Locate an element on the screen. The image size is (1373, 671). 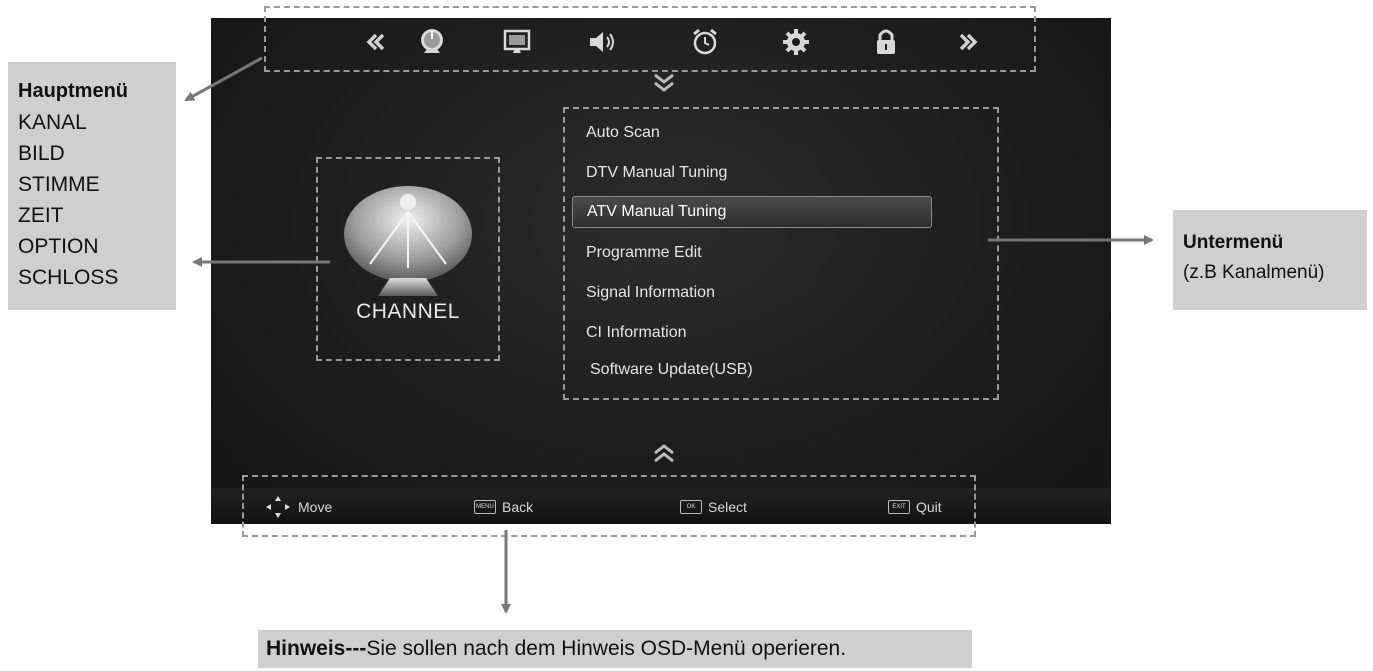
submenu-note: (z.B Kanalmenü) is located at coordinates (1254, 272).